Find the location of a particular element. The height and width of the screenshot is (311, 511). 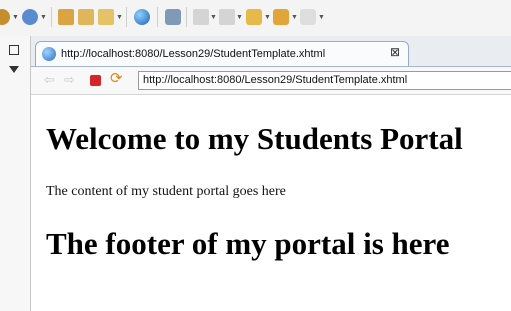

debug-icon is located at coordinates (5, 17).